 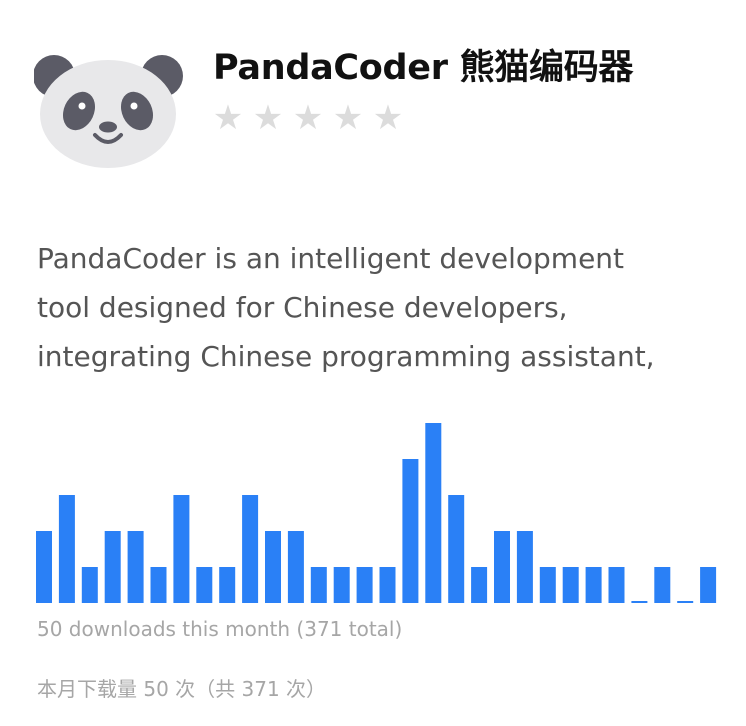 I want to click on panda-logo-icon, so click(x=108, y=111).